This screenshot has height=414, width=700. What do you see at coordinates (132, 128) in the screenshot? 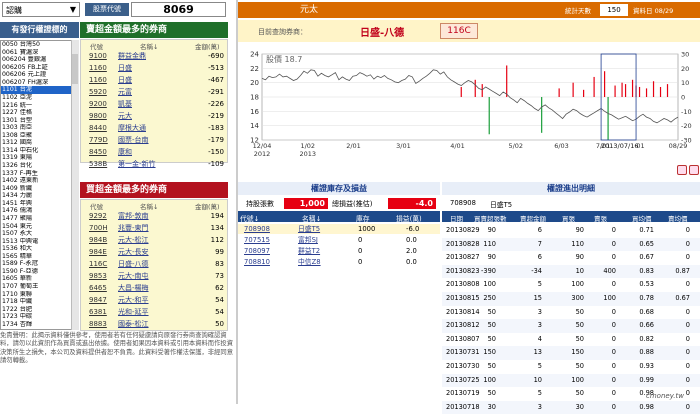
I see `broker-name: 摩根大通` at bounding box center [132, 128].